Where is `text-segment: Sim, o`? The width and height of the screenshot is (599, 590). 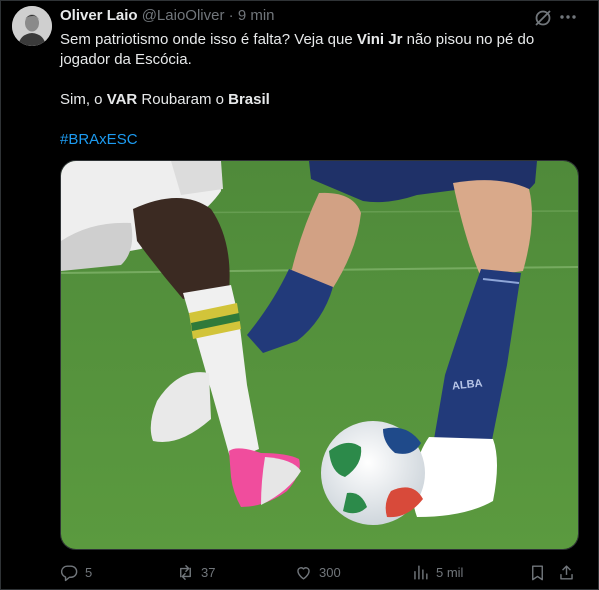
text-segment: Sim, o is located at coordinates (83, 99).